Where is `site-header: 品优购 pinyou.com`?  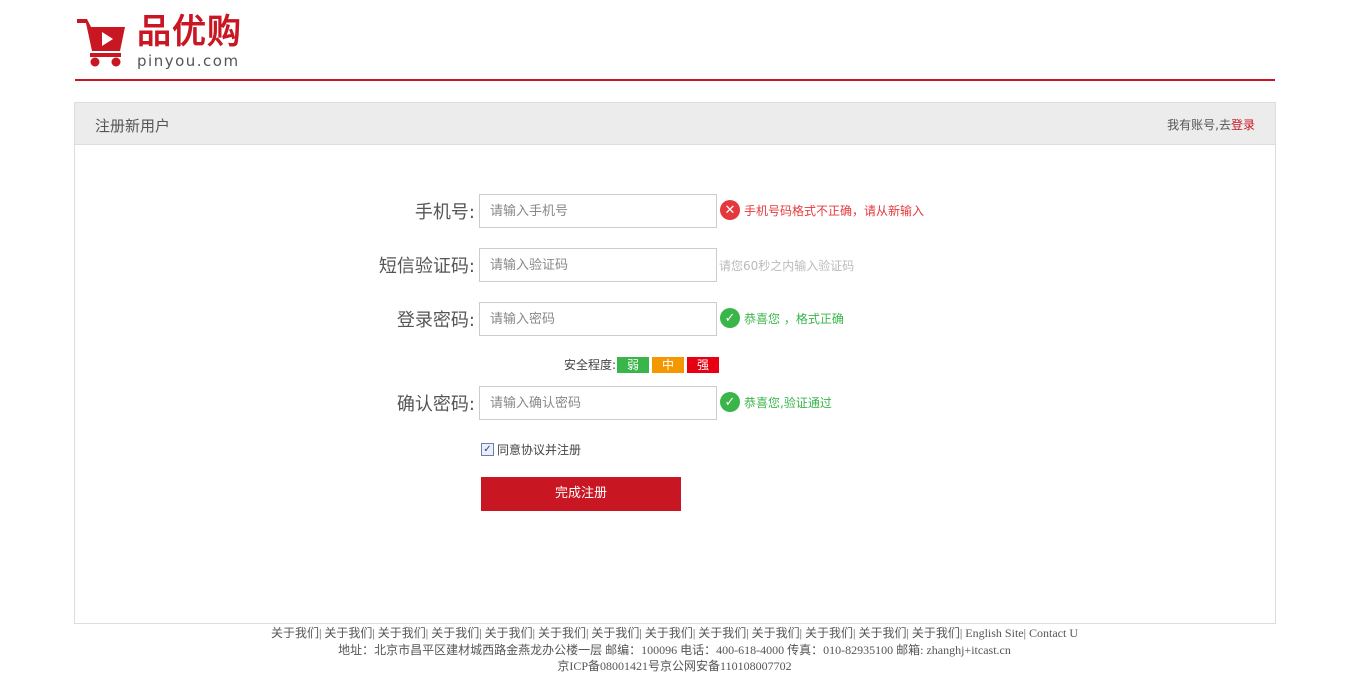
site-header: 品优购 pinyou.com is located at coordinates (675, 40).